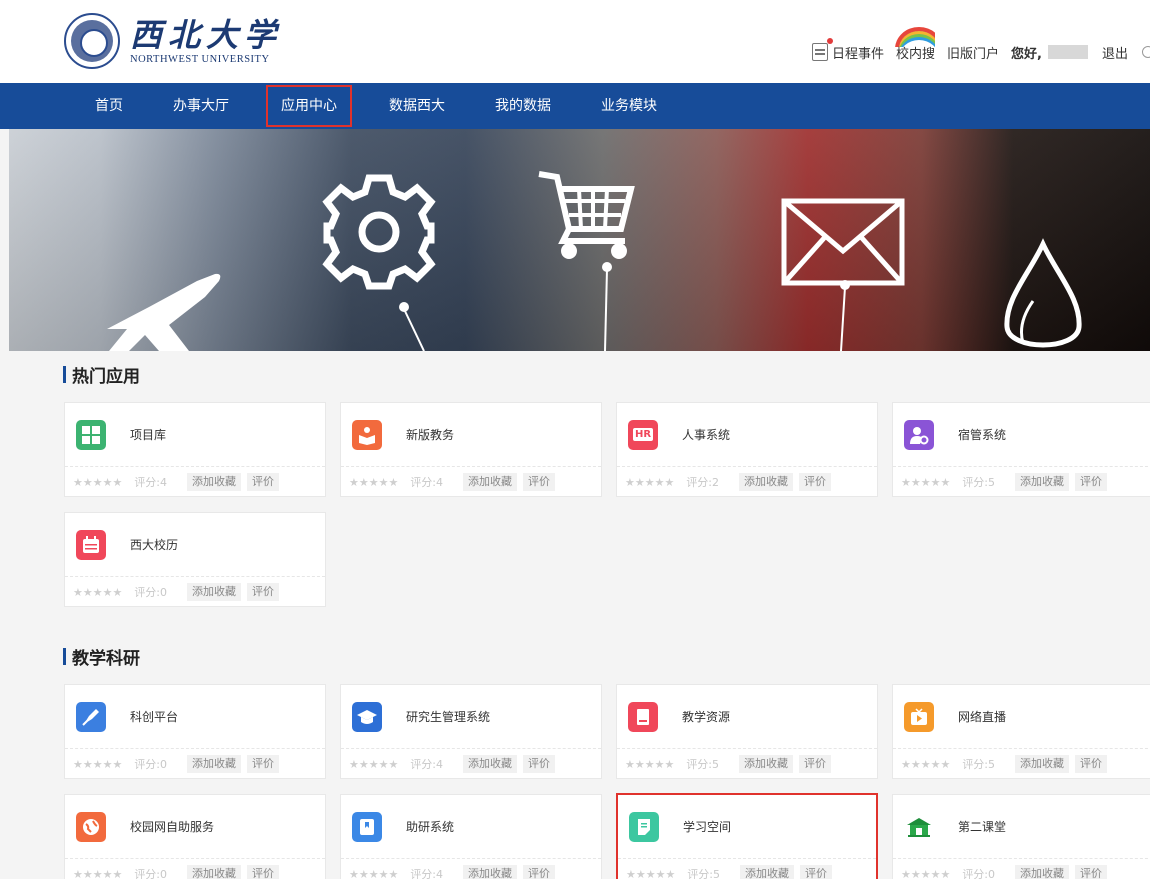 The height and width of the screenshot is (879, 1150). Describe the element at coordinates (367, 434) in the screenshot. I see `reading-icon` at that location.